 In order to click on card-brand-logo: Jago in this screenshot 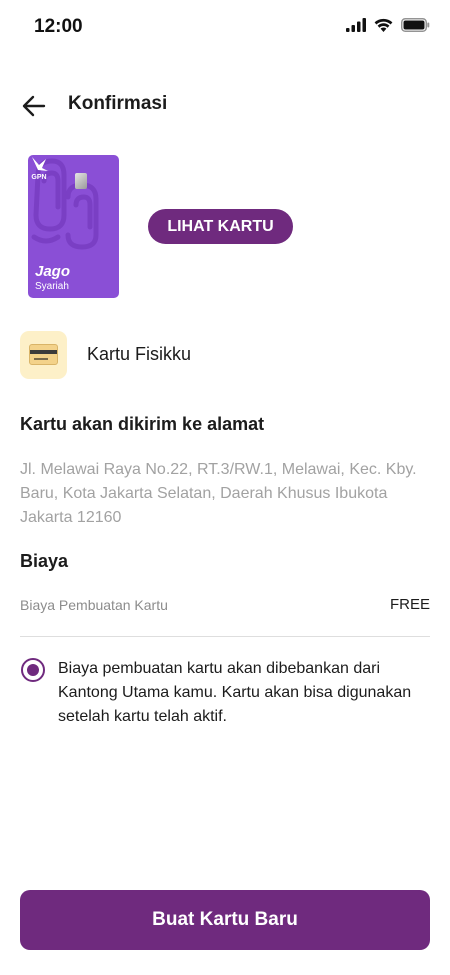, I will do `click(53, 271)`.